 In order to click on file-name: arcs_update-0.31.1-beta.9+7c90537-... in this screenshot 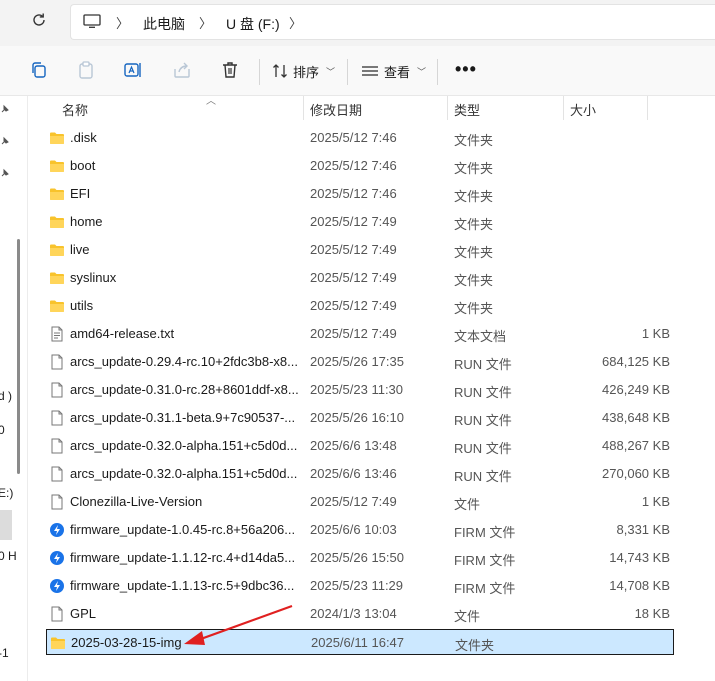, I will do `click(183, 417)`.